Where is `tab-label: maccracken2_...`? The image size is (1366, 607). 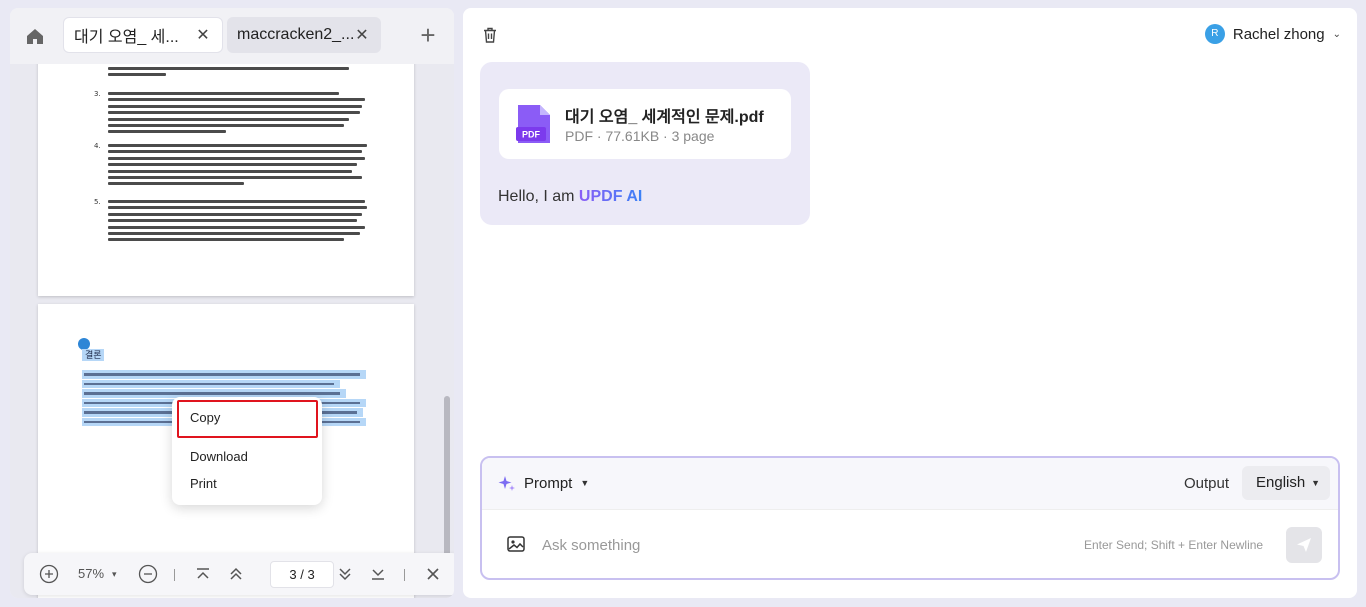 tab-label: maccracken2_... is located at coordinates (295, 34).